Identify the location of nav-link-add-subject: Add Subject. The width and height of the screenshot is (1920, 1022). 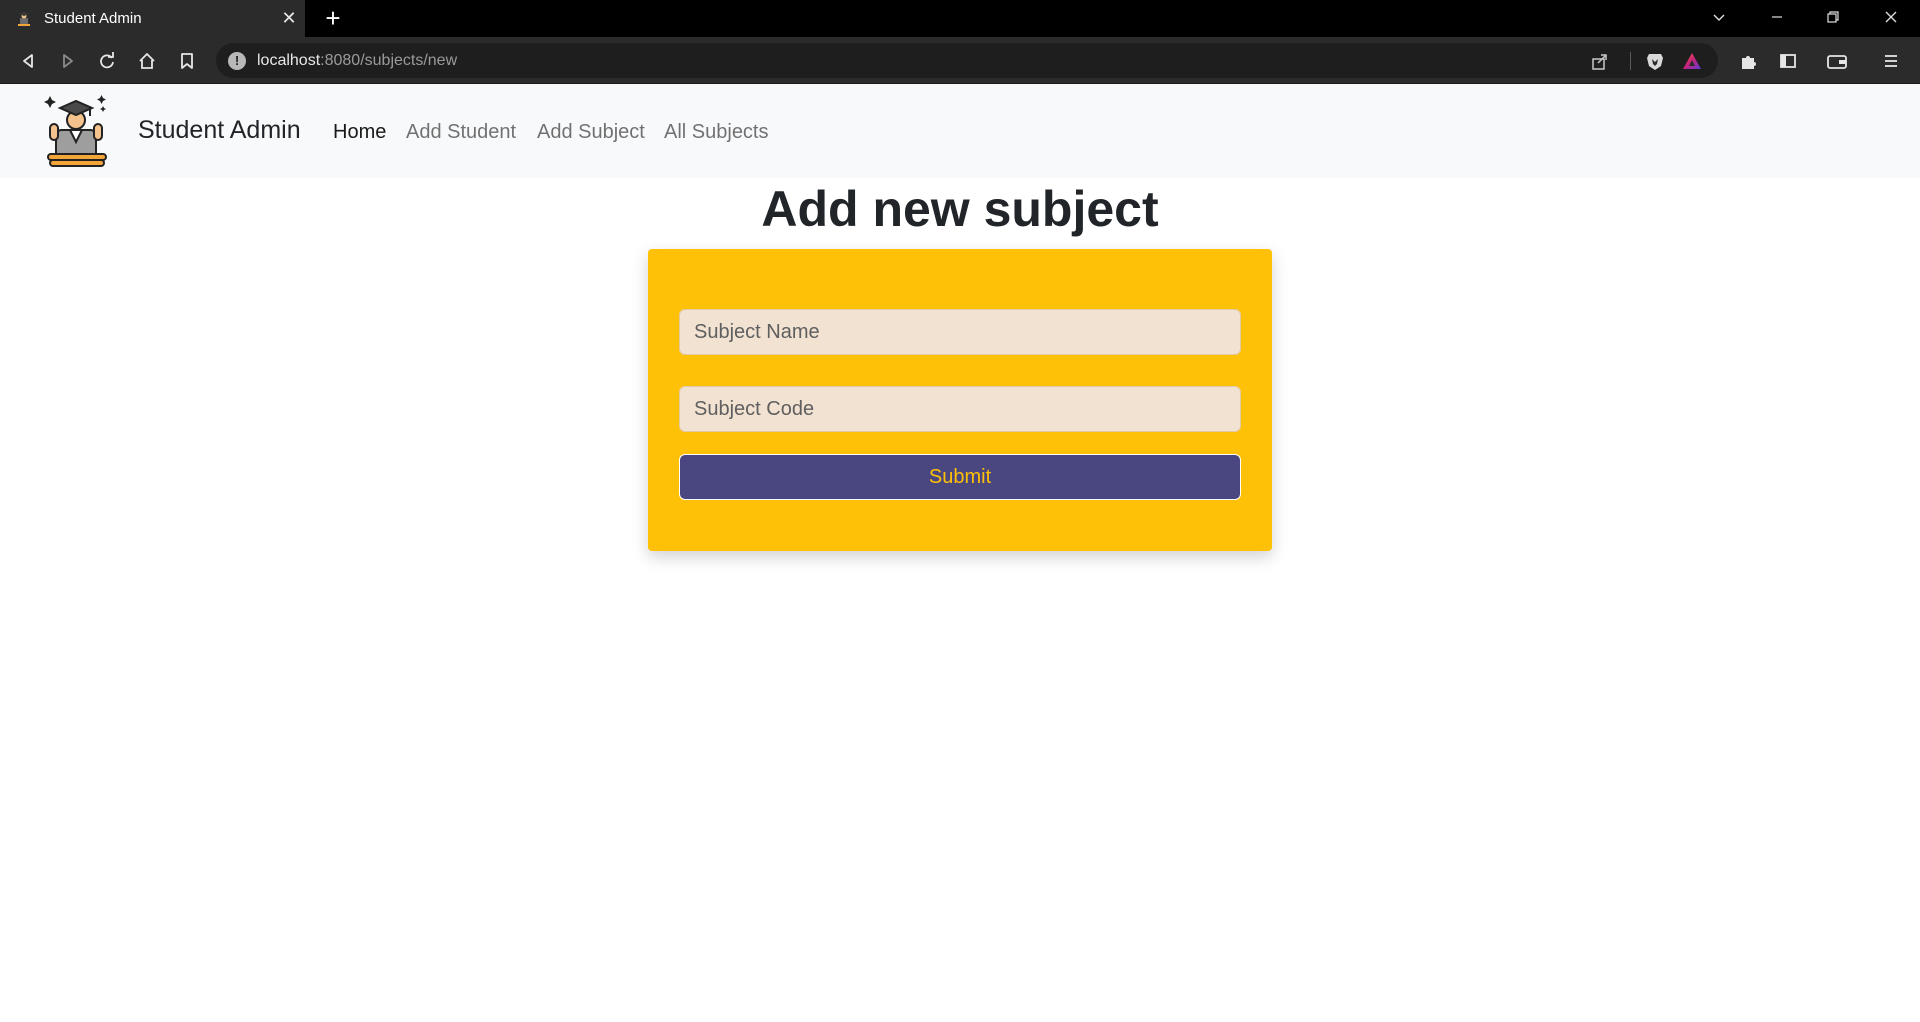
(591, 132).